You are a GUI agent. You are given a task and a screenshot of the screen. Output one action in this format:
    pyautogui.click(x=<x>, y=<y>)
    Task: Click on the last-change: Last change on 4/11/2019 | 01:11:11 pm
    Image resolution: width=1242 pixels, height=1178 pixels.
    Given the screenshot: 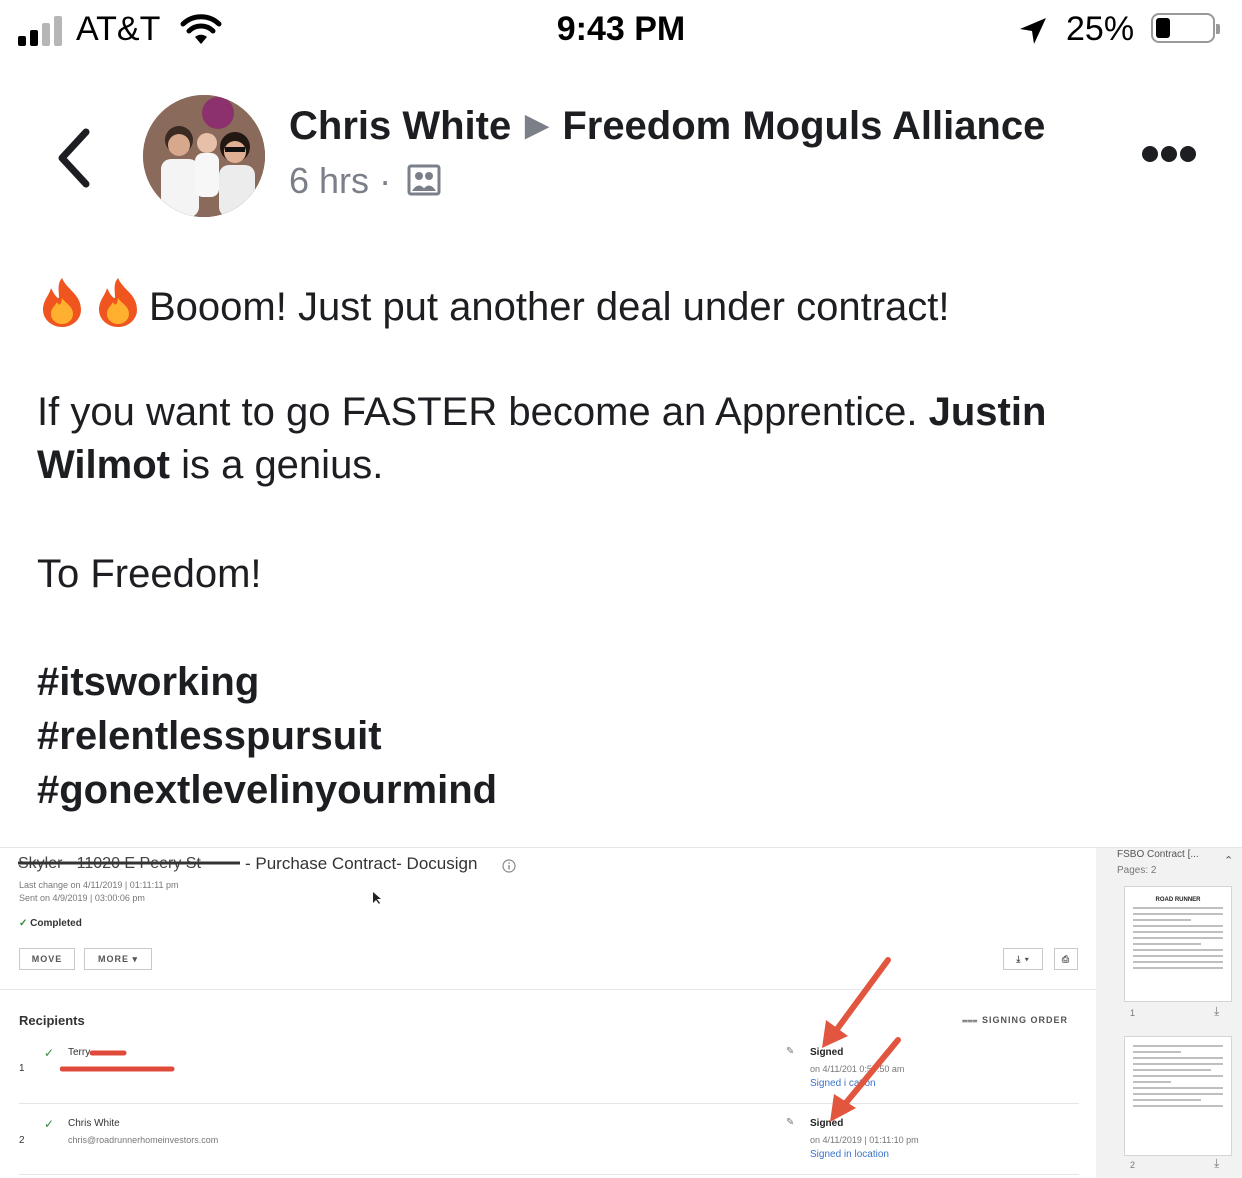 What is the action you would take?
    pyautogui.click(x=99, y=885)
    